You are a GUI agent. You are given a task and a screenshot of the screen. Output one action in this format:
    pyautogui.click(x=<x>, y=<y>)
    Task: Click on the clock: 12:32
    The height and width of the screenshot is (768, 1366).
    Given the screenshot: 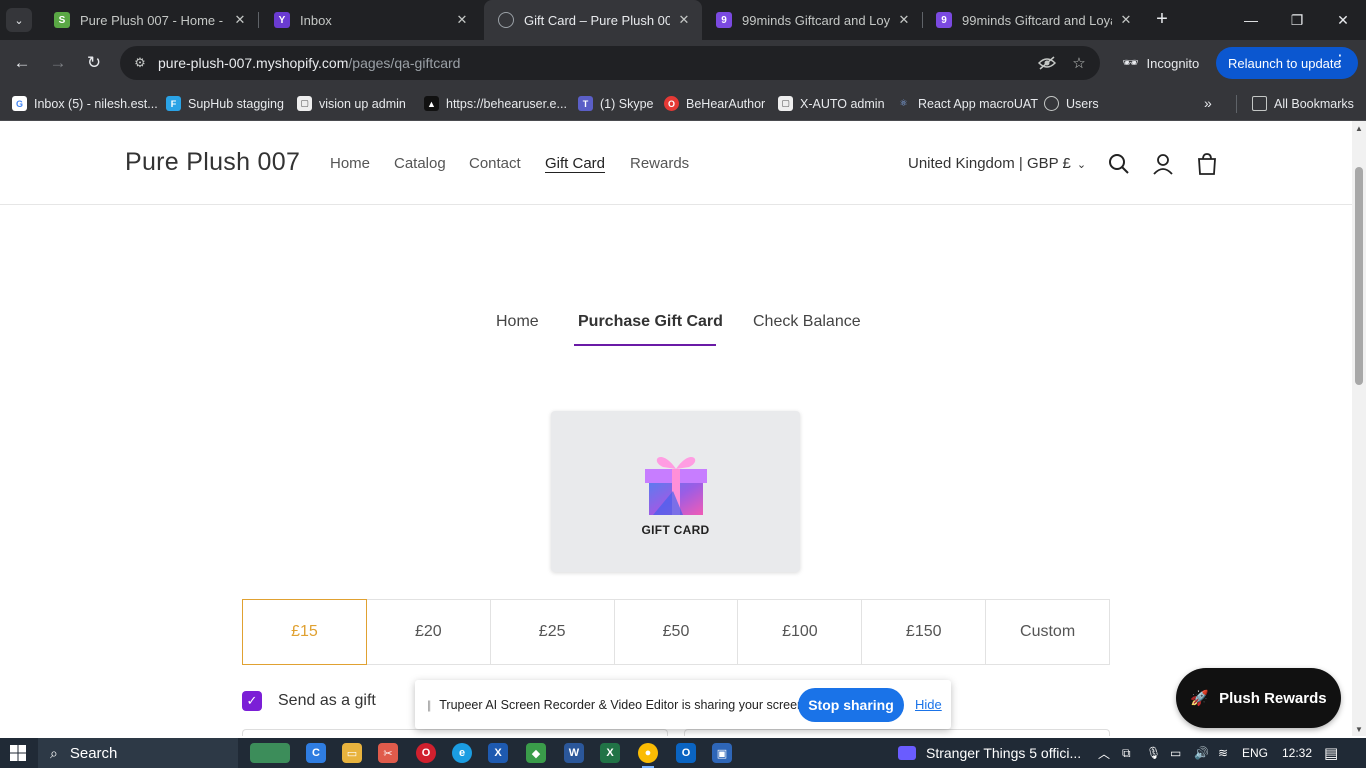 What is the action you would take?
    pyautogui.click(x=1297, y=753)
    